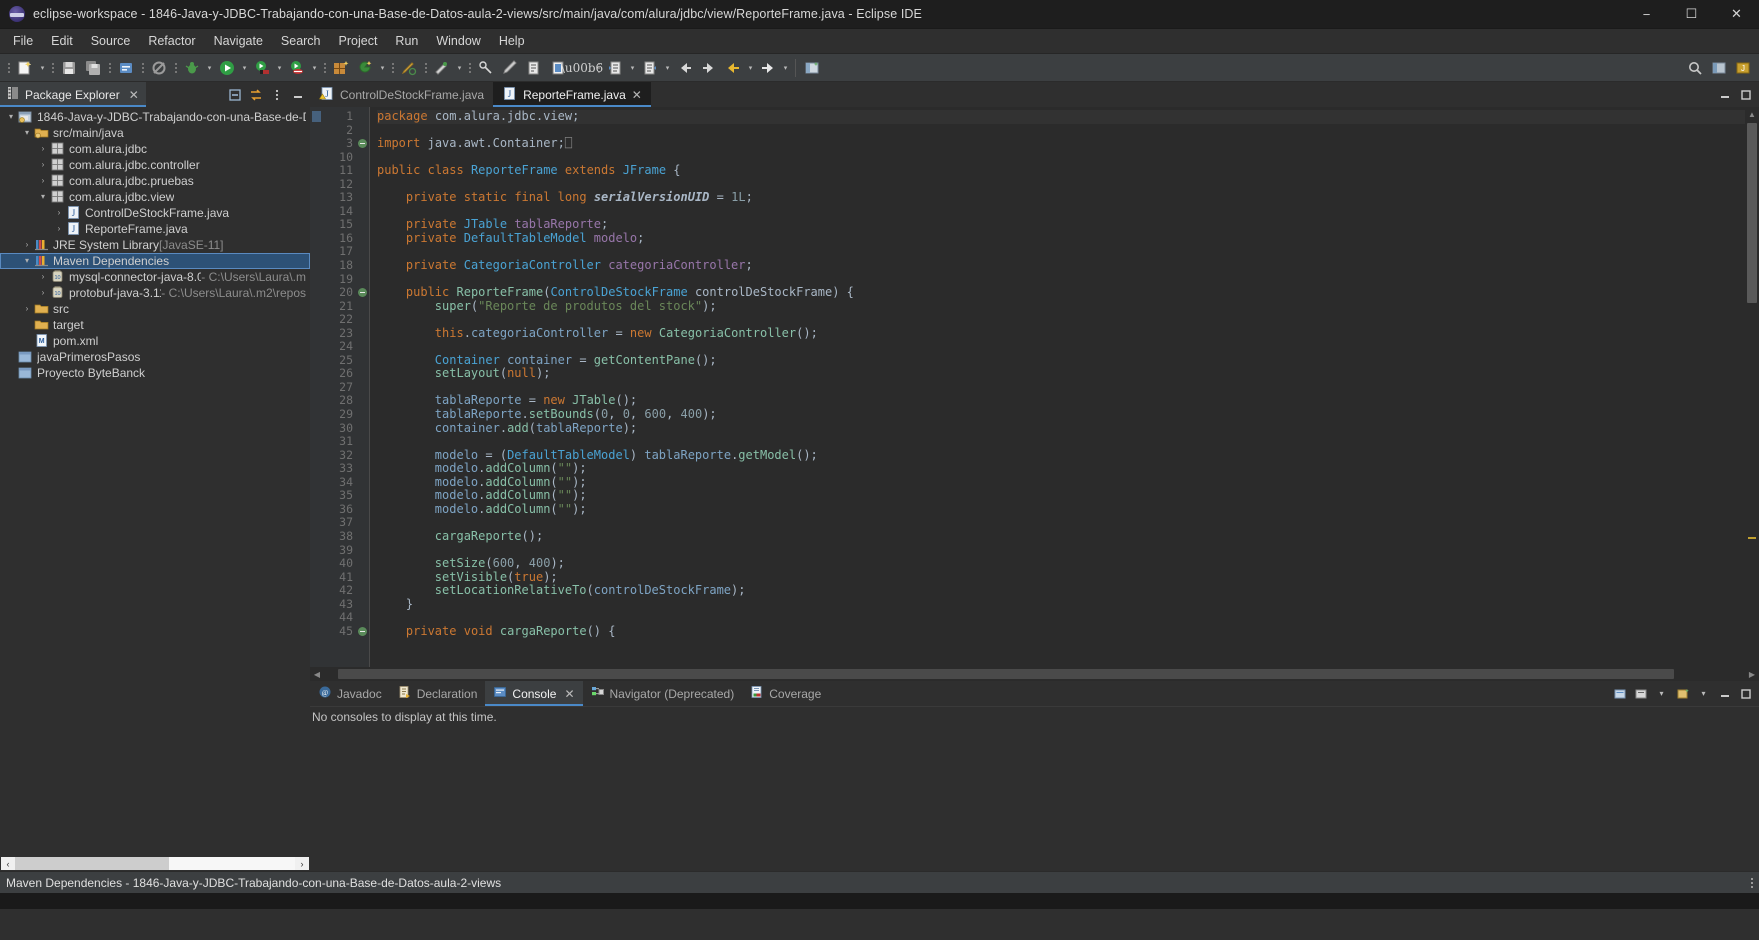  Describe the element at coordinates (93, 68) in the screenshot. I see `save-all-icon` at that location.